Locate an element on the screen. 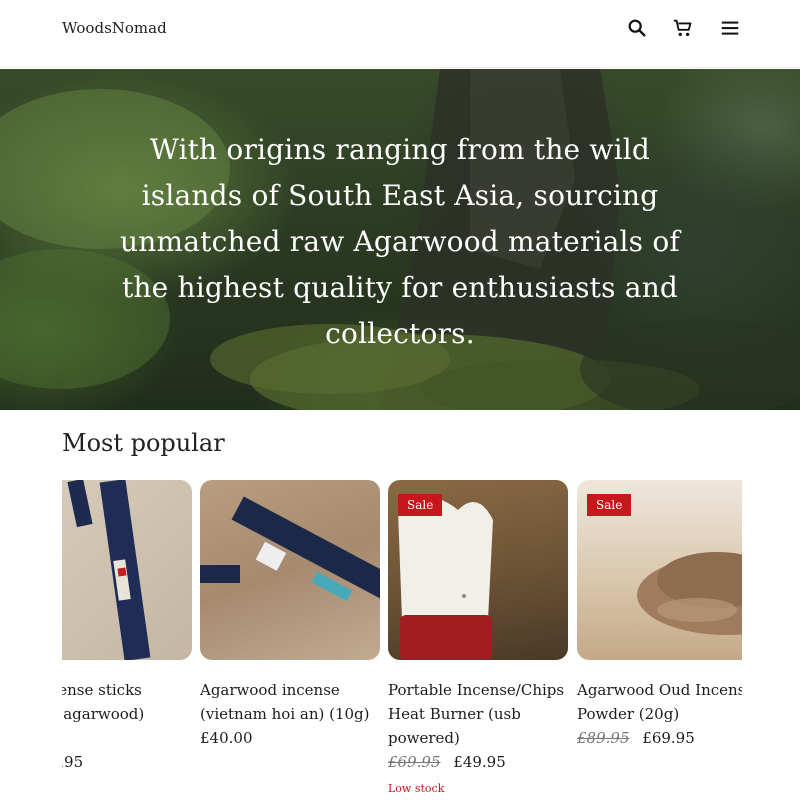  product-title: od incense sticks n wild agarwood) is located at coordinates (127, 702).